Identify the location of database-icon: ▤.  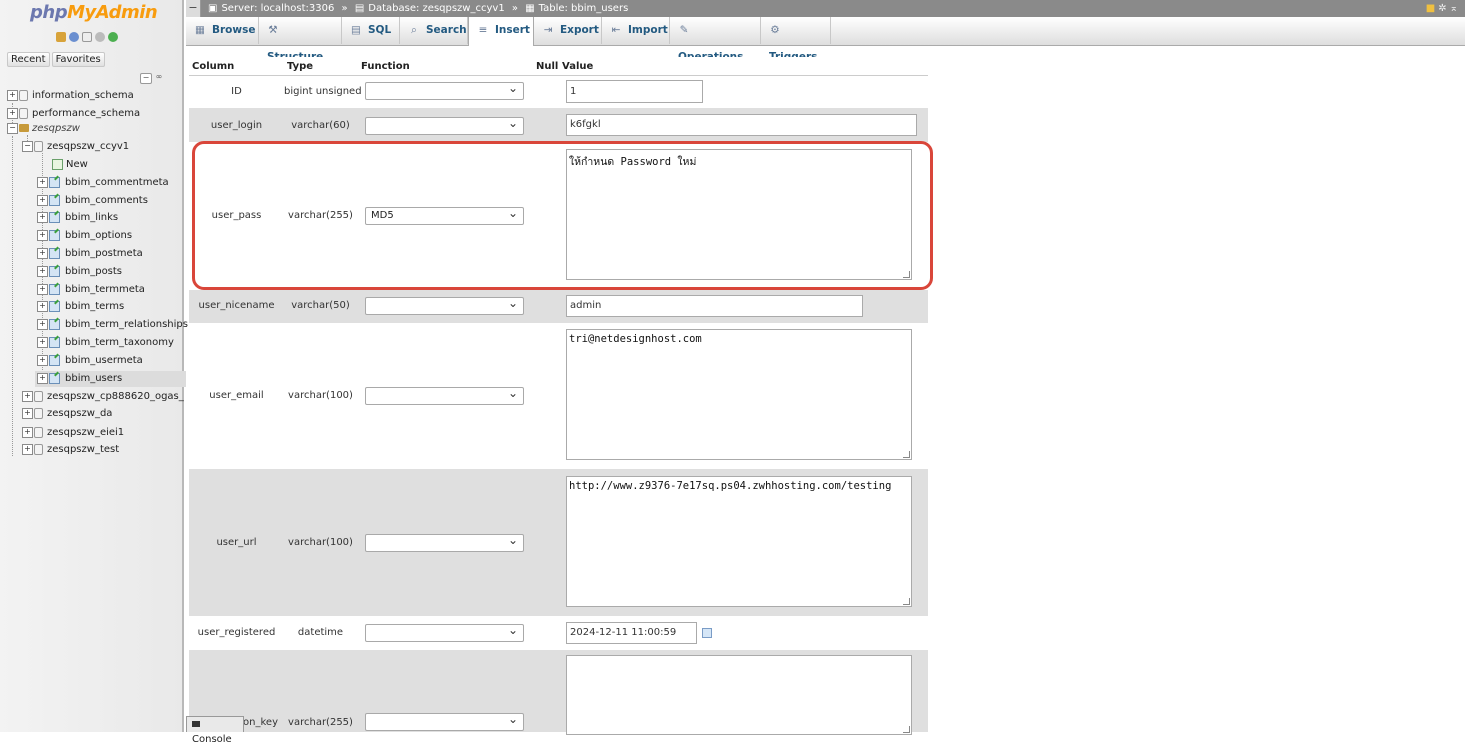
(359, 8).